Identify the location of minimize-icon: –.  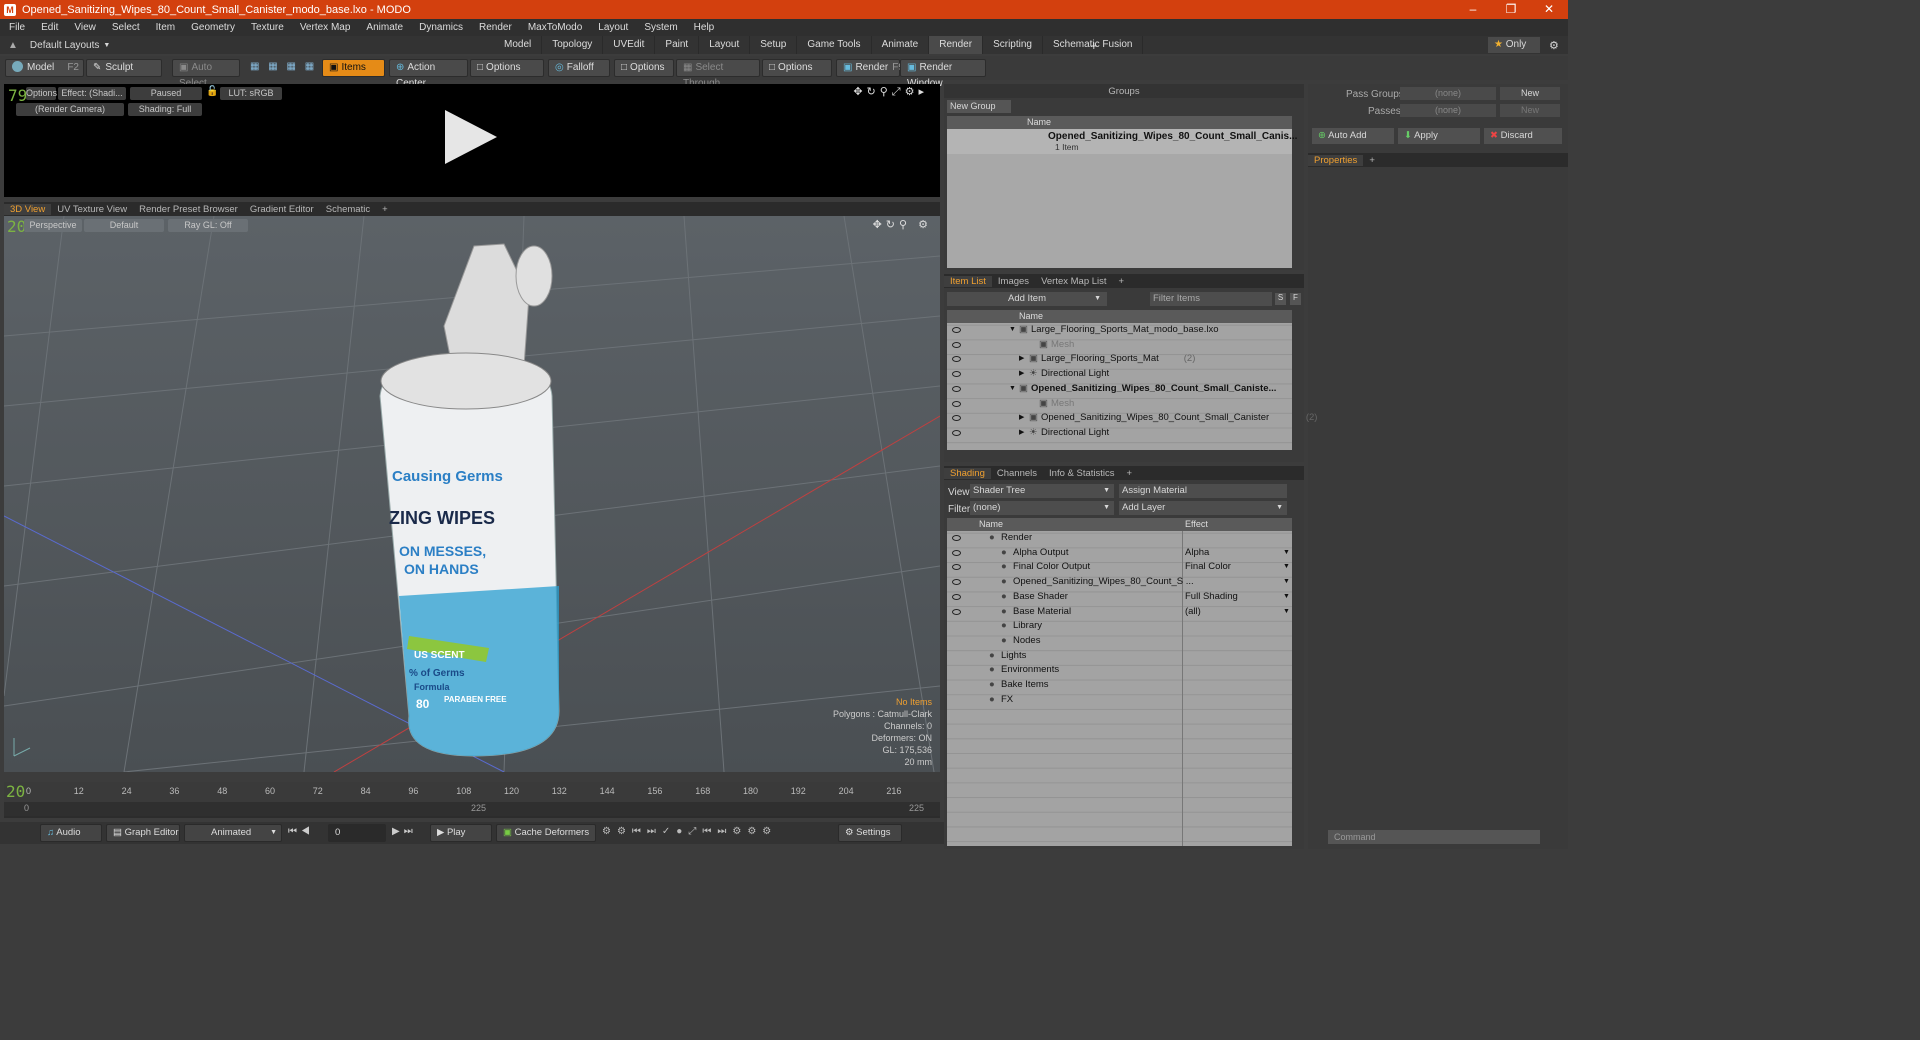
(1473, 9).